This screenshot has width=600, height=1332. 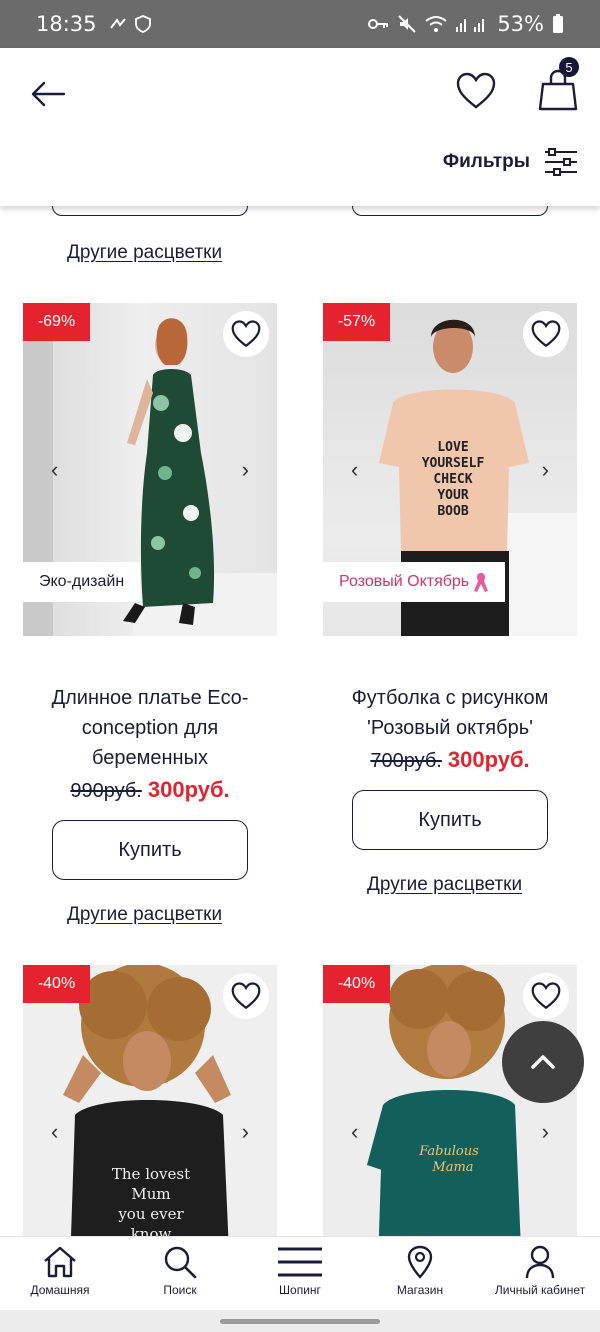 I want to click on pink-october-tag: Розовый Октябрь, so click(x=414, y=582).